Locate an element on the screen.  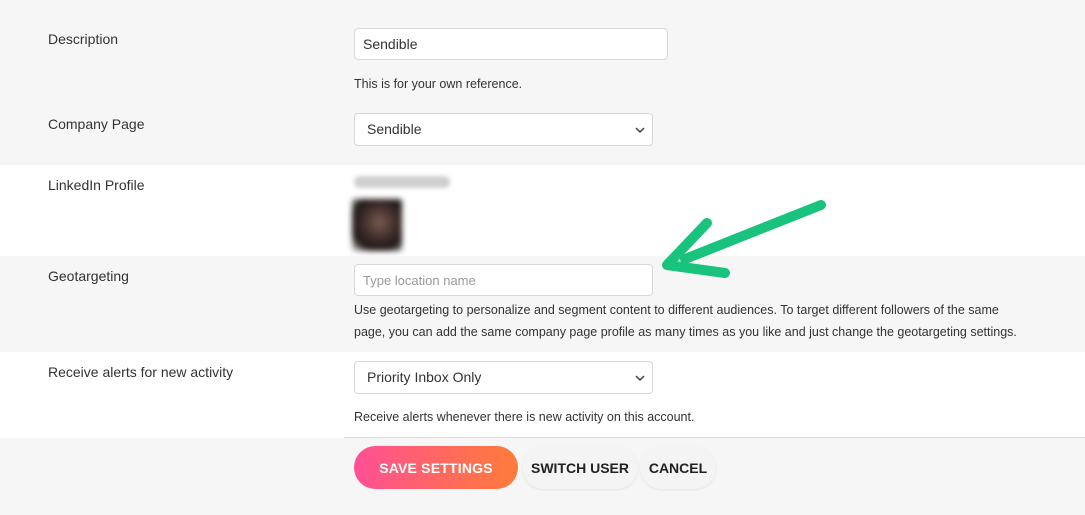
company-page-select: Sendible is located at coordinates (503, 129).